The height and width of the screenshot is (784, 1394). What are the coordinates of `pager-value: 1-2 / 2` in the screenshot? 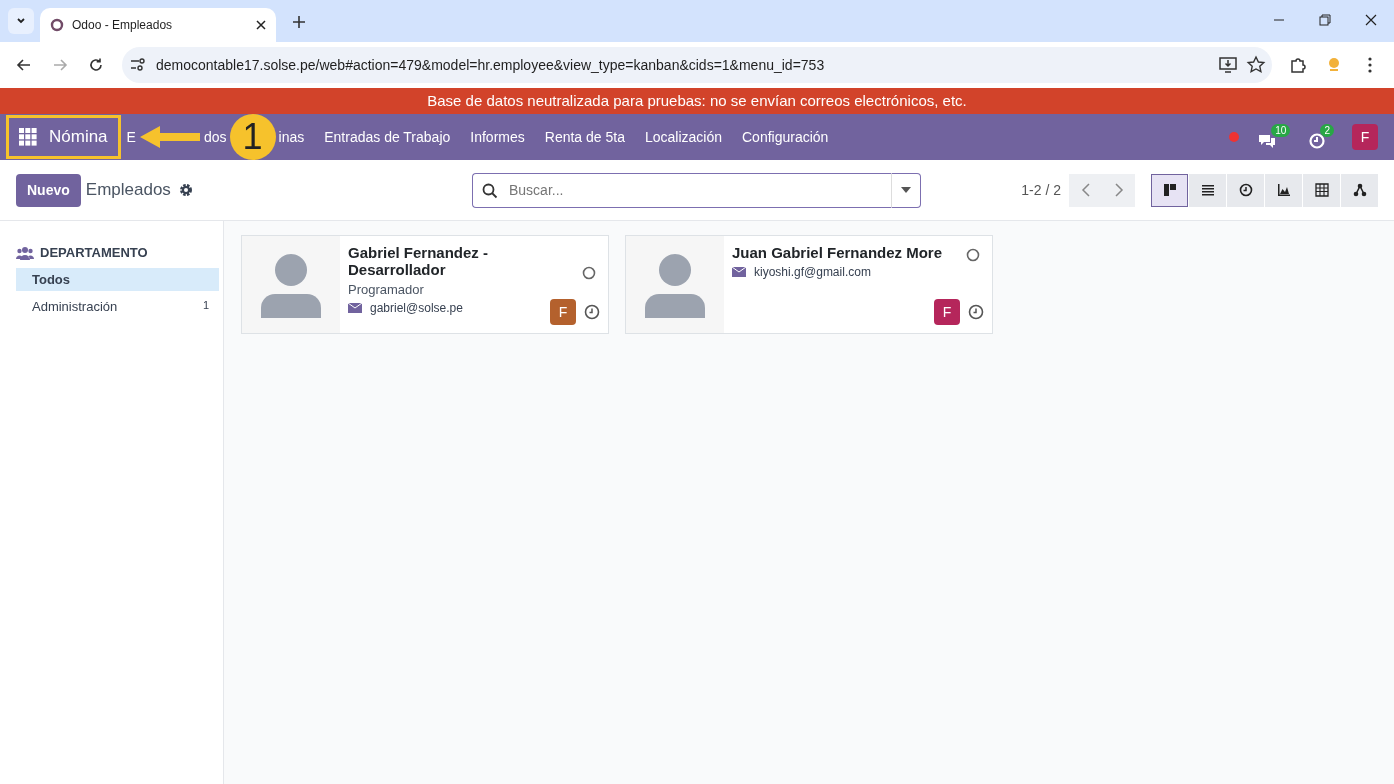 It's located at (1041, 190).